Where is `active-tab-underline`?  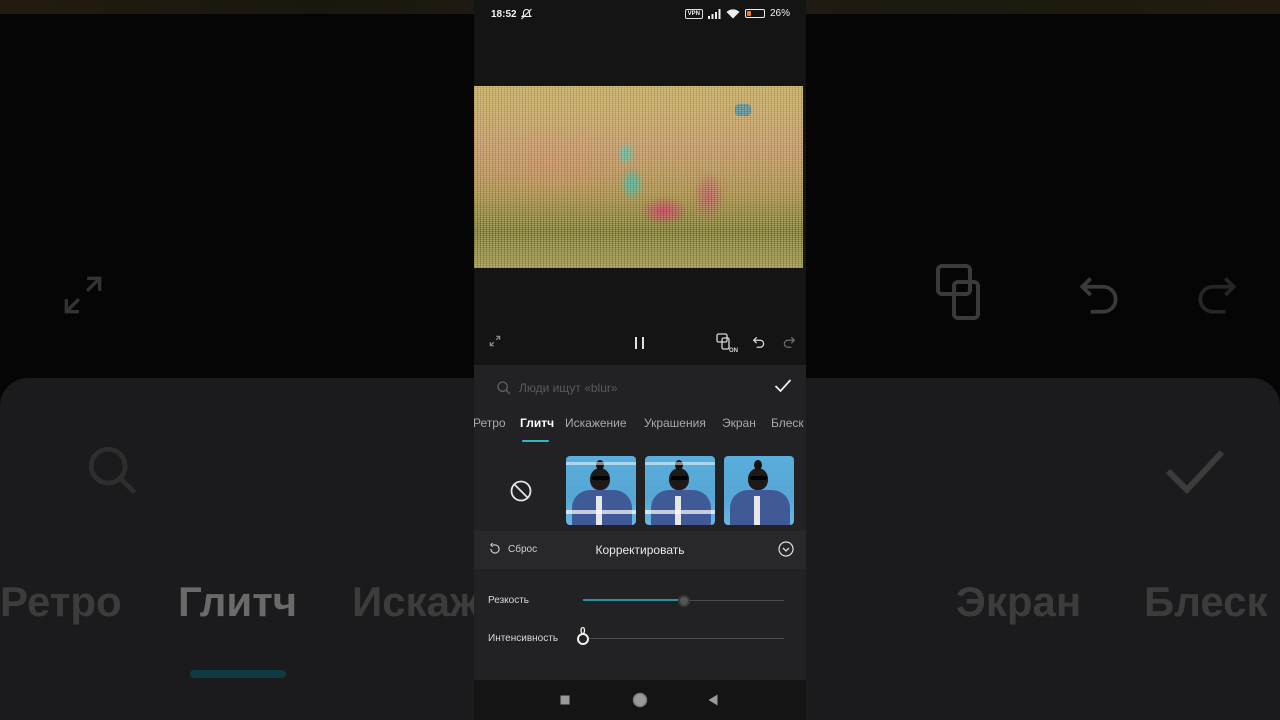 active-tab-underline is located at coordinates (535, 441).